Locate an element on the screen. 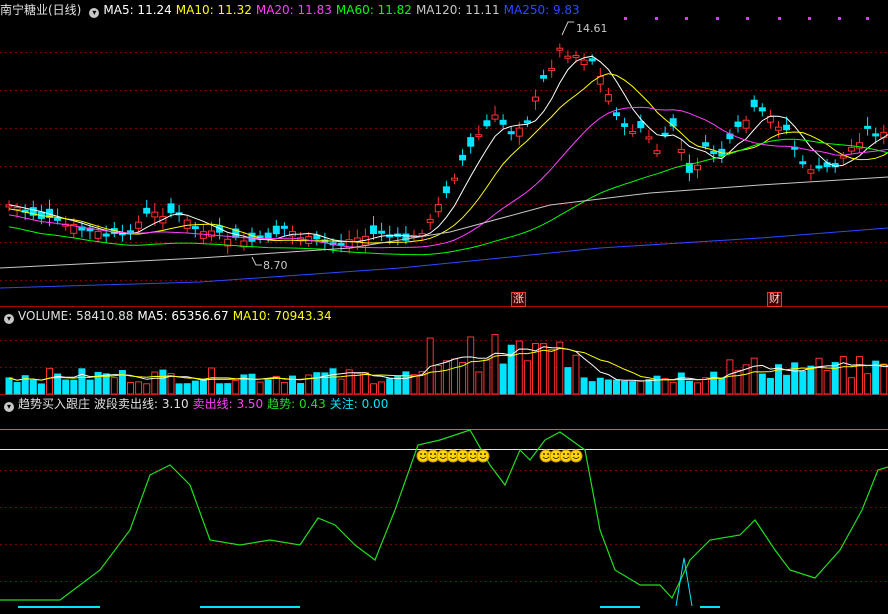  top-dots is located at coordinates (746, 18).